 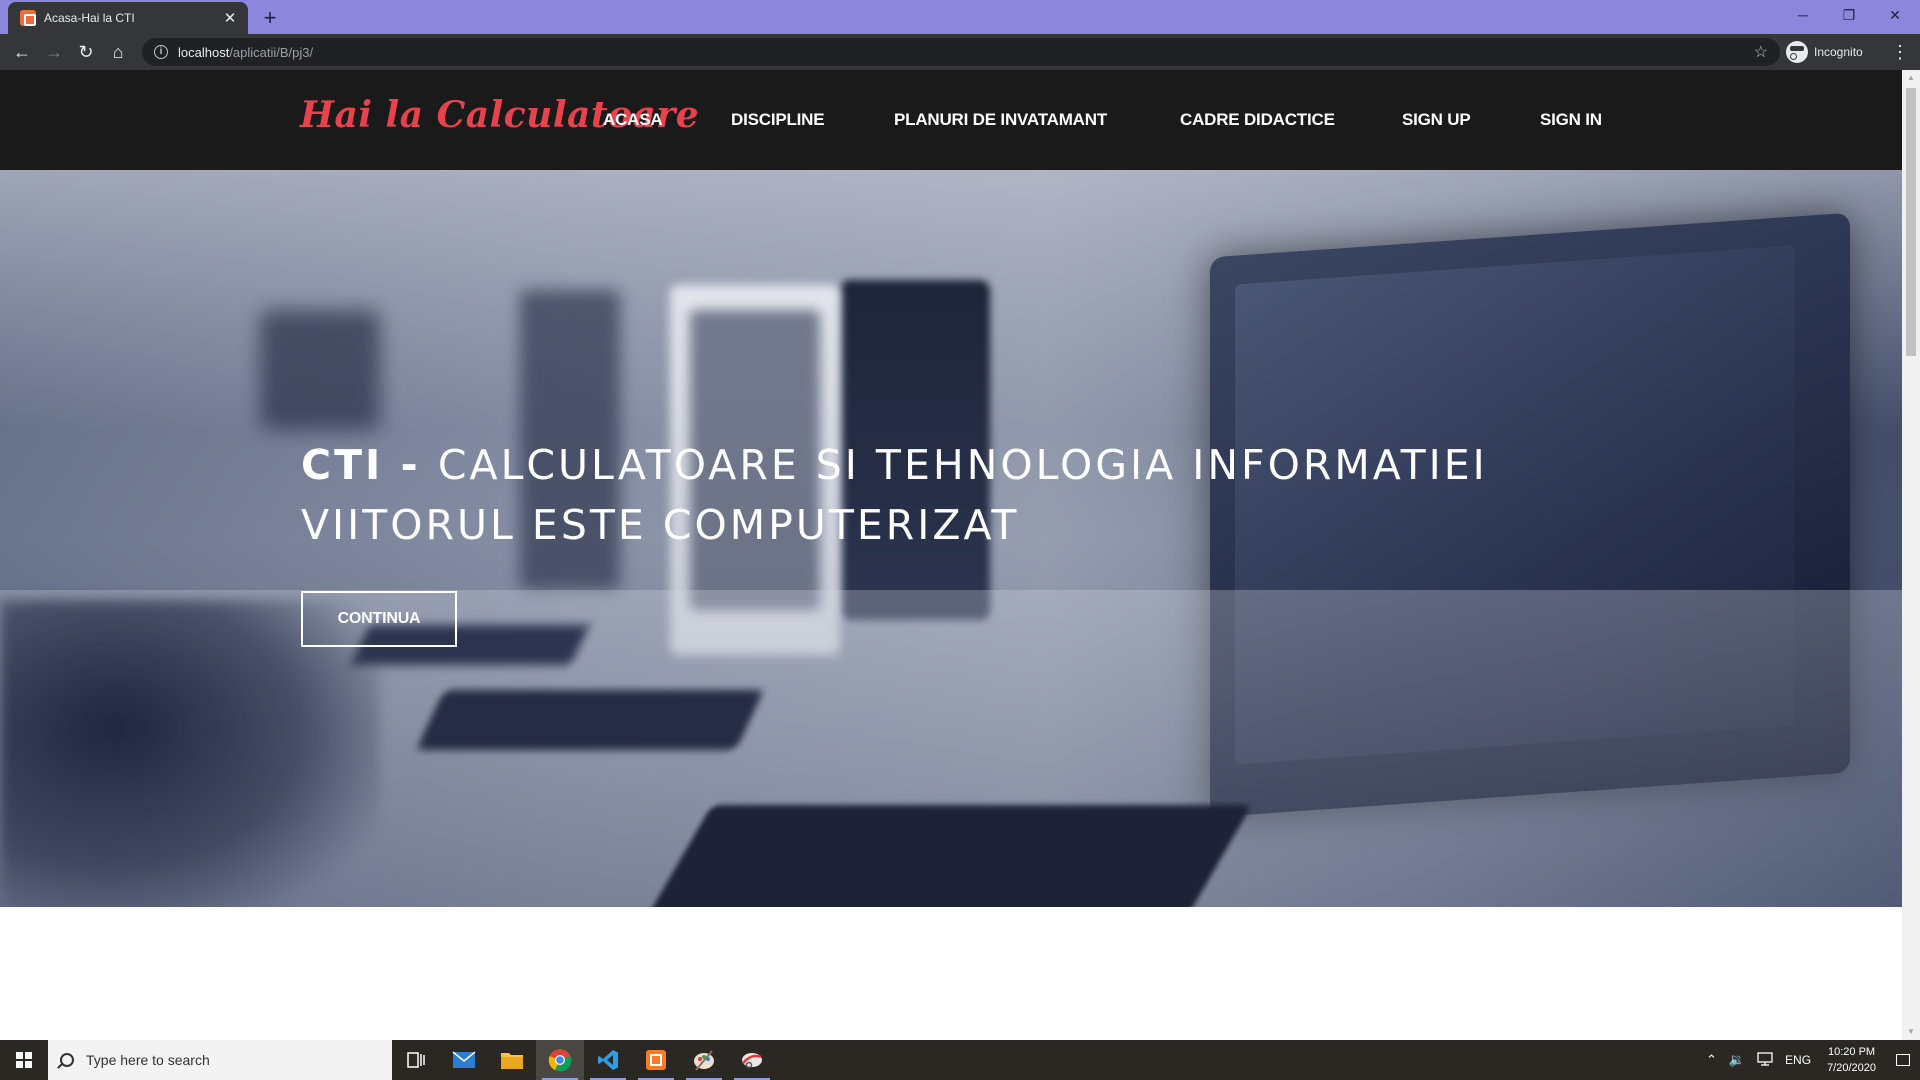 I want to click on vscode-icon, so click(x=608, y=1060).